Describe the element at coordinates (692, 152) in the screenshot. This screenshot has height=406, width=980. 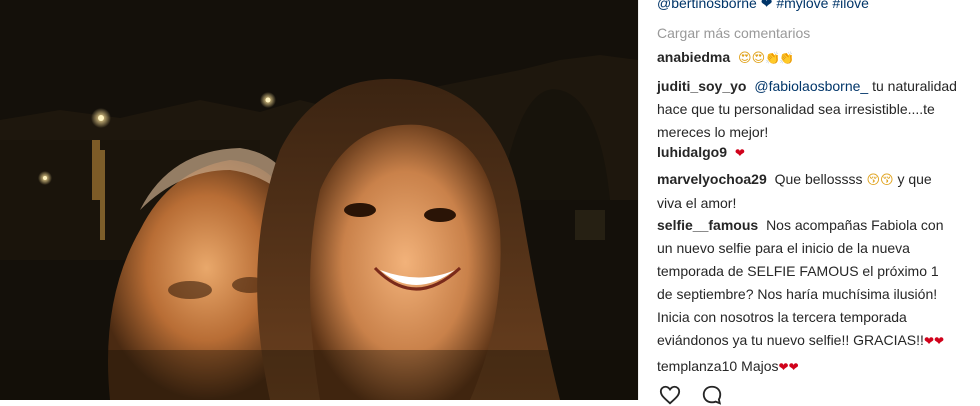
I see `comment-username: luhidalgo9` at that location.